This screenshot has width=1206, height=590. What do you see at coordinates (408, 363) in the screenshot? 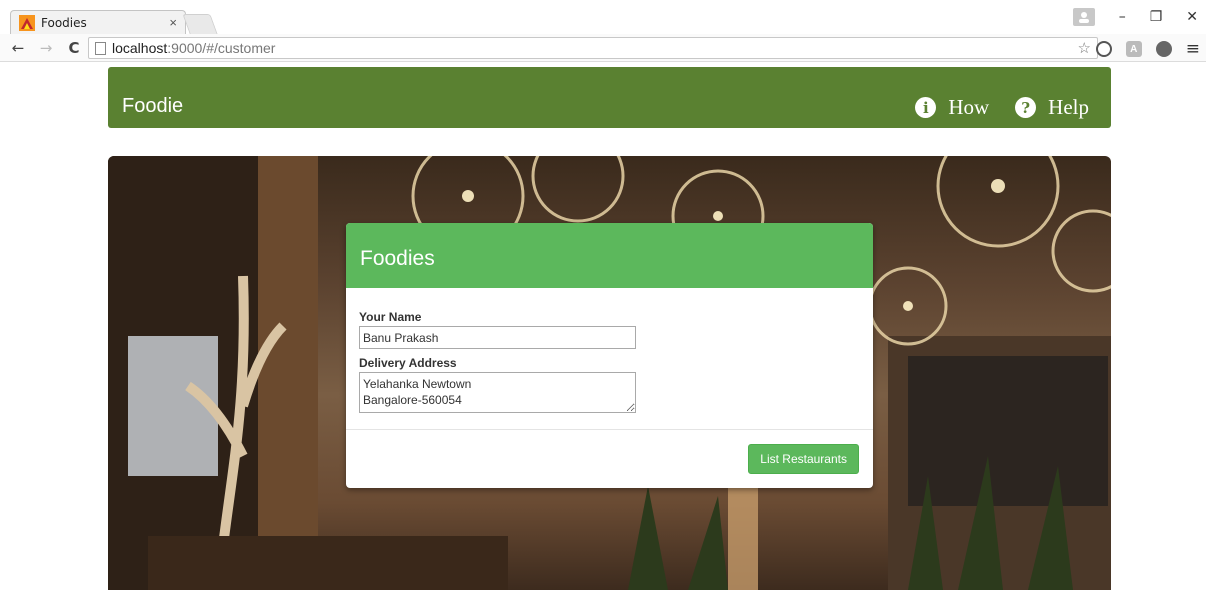
I see `address-label: Delivery Address` at bounding box center [408, 363].